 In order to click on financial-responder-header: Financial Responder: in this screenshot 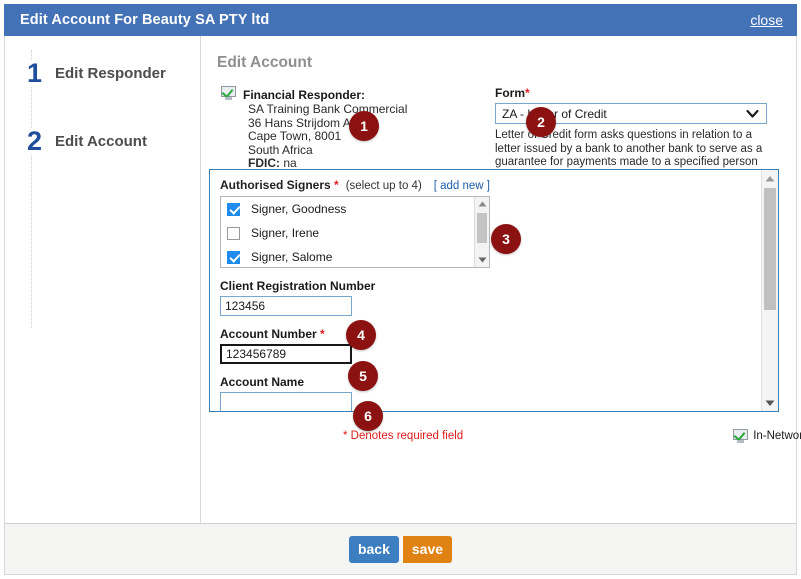, I will do `click(356, 93)`.